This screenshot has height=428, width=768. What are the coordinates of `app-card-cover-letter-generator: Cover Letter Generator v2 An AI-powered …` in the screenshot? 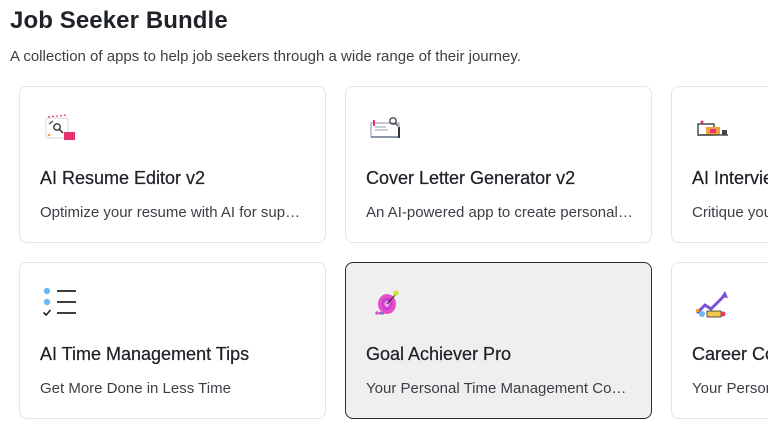 It's located at (498, 164).